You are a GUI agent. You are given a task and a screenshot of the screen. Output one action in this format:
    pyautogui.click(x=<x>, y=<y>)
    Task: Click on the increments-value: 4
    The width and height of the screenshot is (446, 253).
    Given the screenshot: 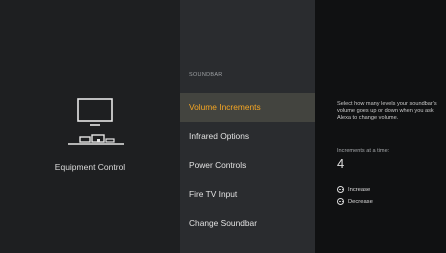 What is the action you would take?
    pyautogui.click(x=341, y=163)
    